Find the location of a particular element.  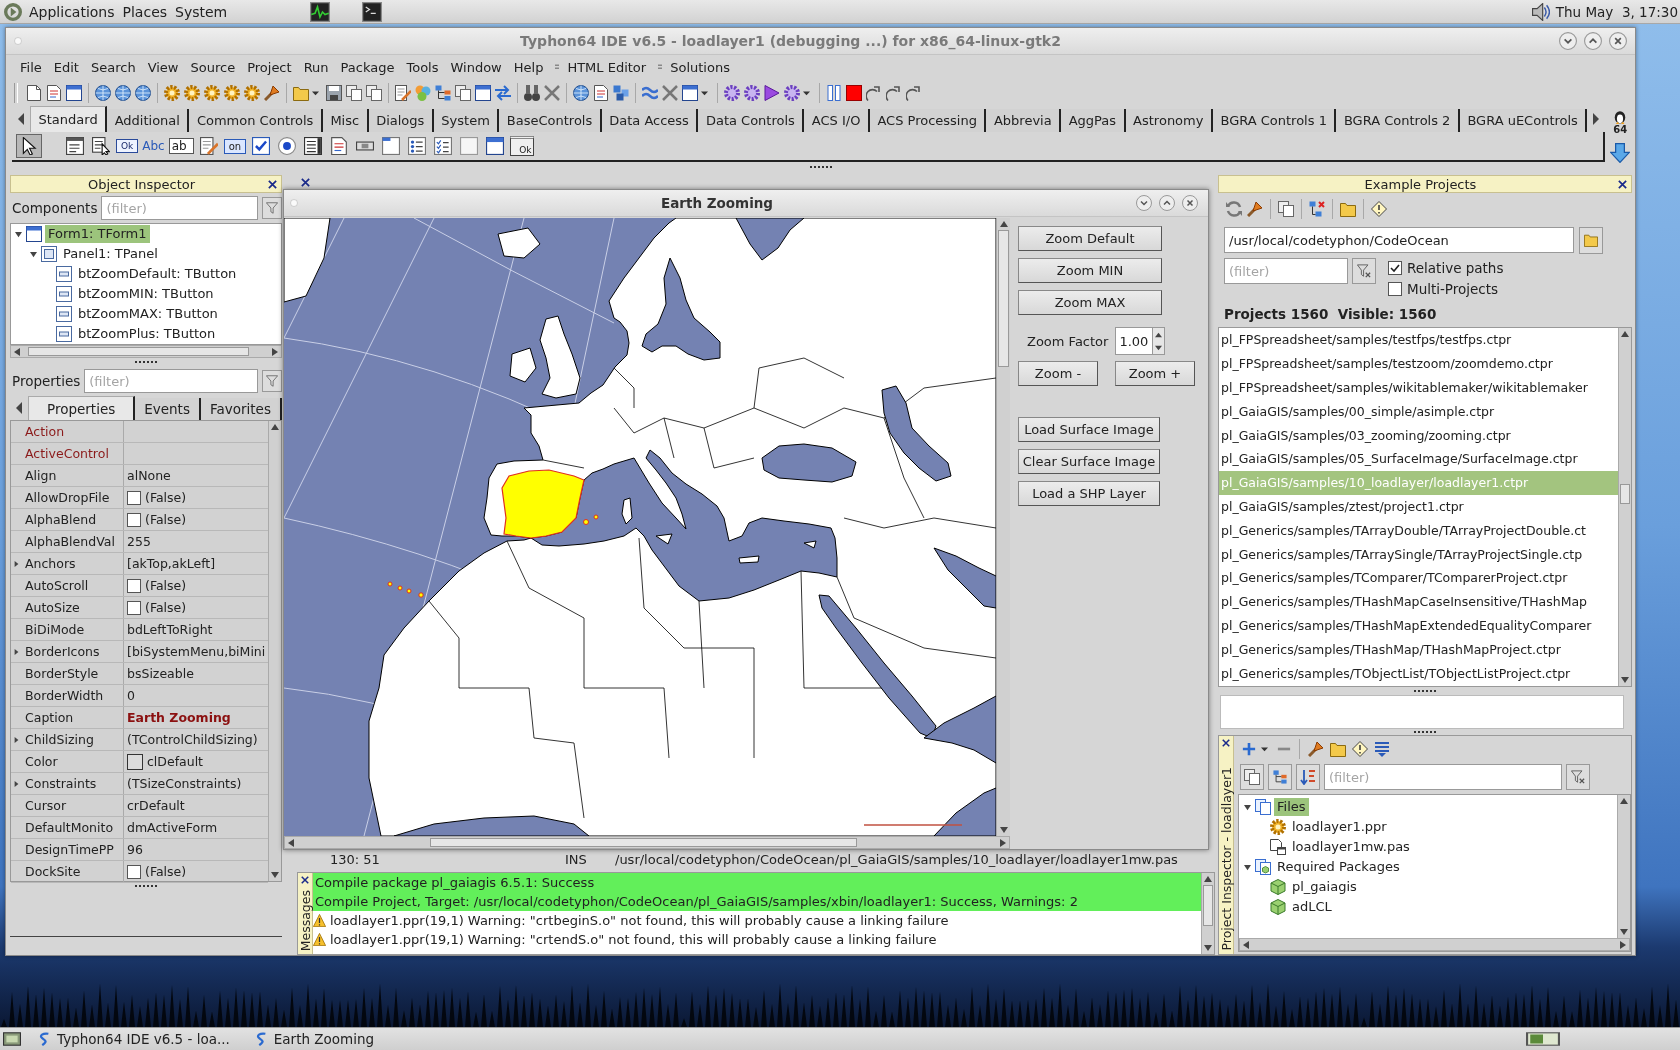

project-item: pl_GaiaGIS/samples/03_zooming/zooming.ctpr is located at coordinates (1418, 435).